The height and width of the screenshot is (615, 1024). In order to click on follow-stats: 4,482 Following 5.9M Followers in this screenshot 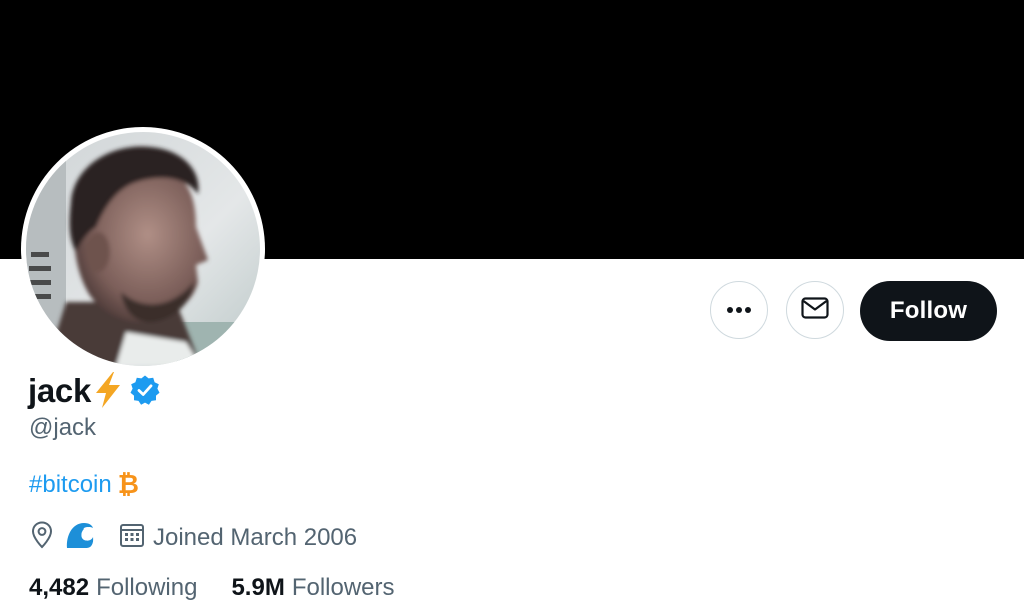, I will do `click(212, 588)`.